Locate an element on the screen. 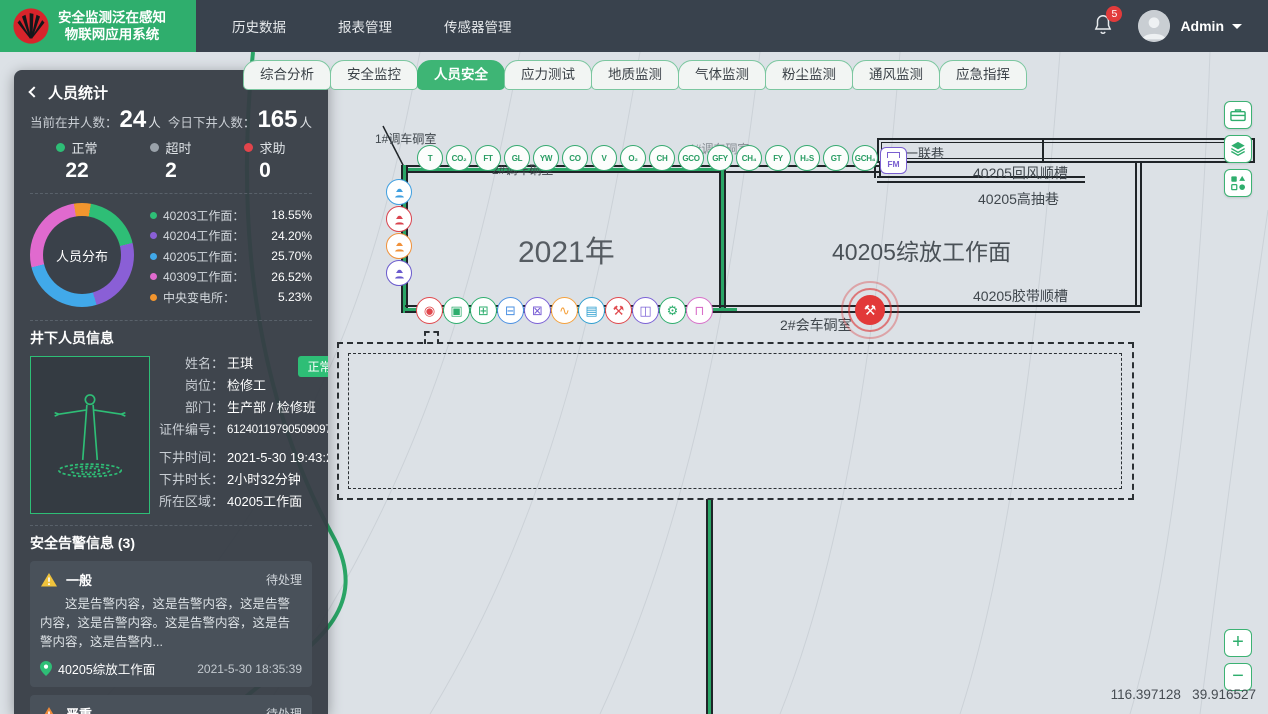 This screenshot has width=1268, height=714. back-chevron-icon is located at coordinates (34, 92).